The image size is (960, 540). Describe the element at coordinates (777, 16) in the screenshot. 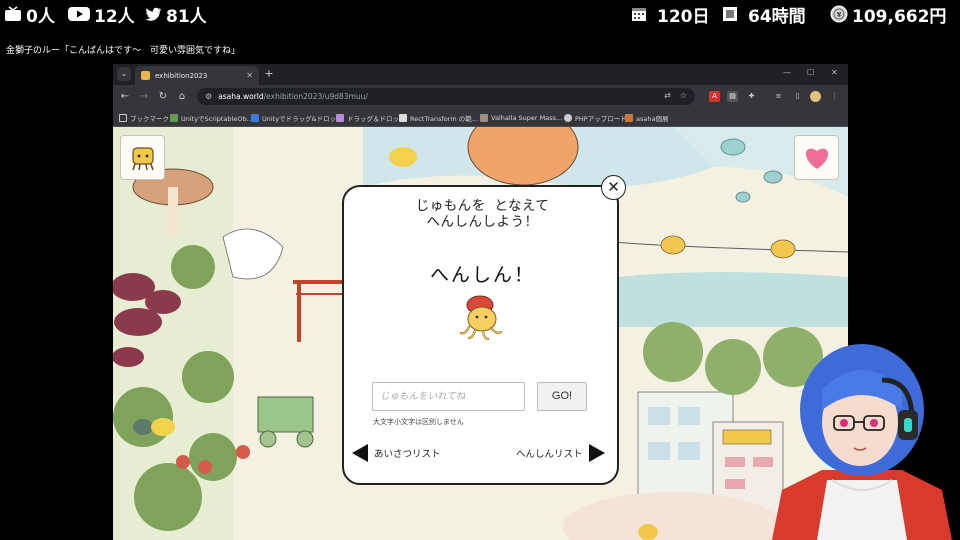

I see `hours-count: 64時間` at that location.